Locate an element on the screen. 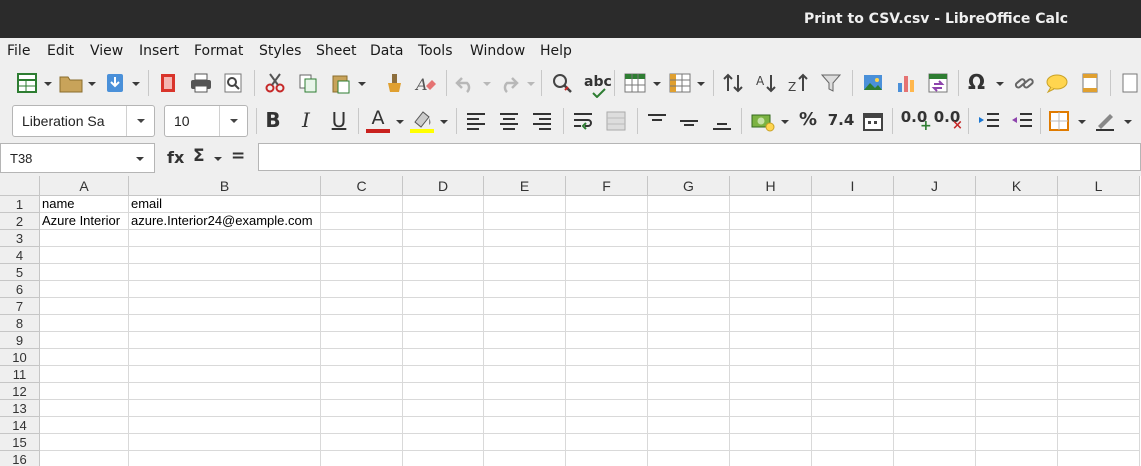  number-format-button: 7.4 is located at coordinates (841, 120).